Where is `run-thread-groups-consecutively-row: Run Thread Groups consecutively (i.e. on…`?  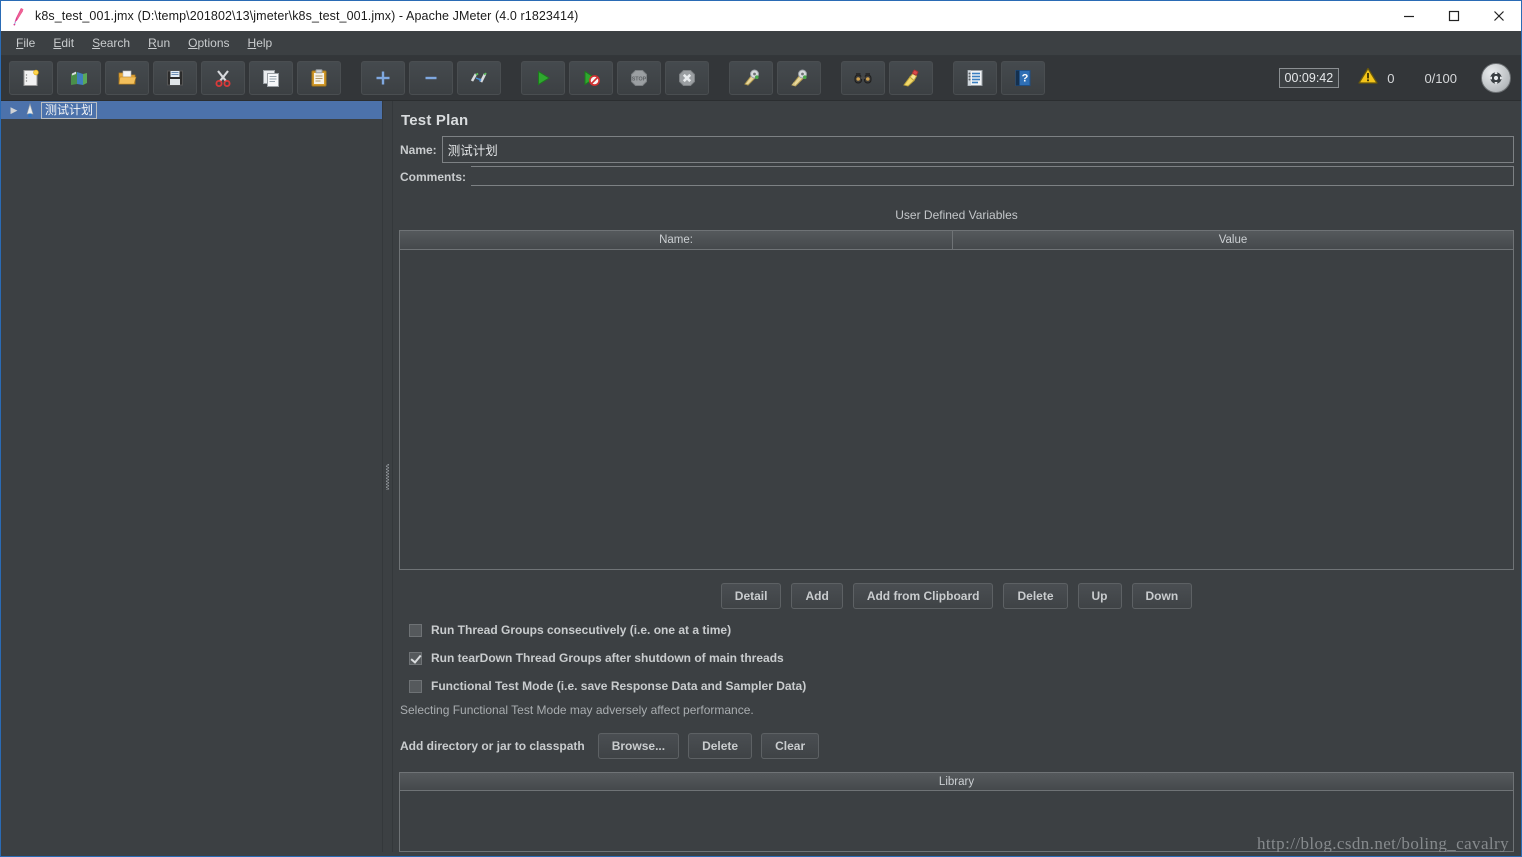
run-thread-groups-consecutively-row: Run Thread Groups consecutively (i.e. on… is located at coordinates (961, 630).